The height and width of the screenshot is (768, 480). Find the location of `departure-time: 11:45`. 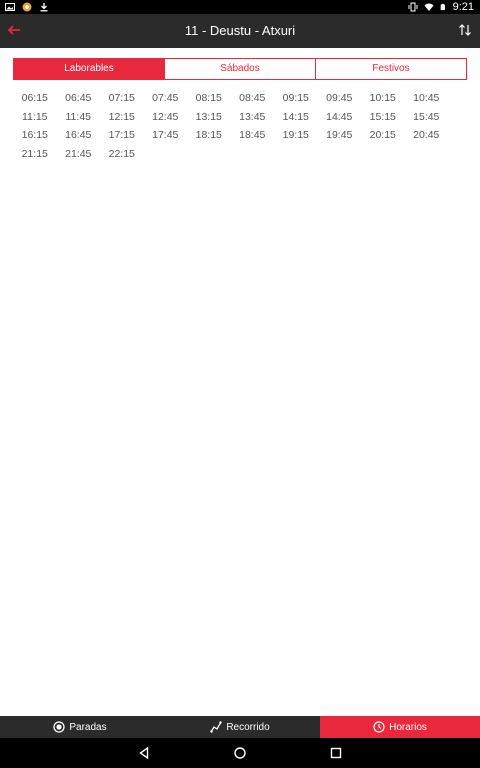

departure-time: 11:45 is located at coordinates (78, 116).